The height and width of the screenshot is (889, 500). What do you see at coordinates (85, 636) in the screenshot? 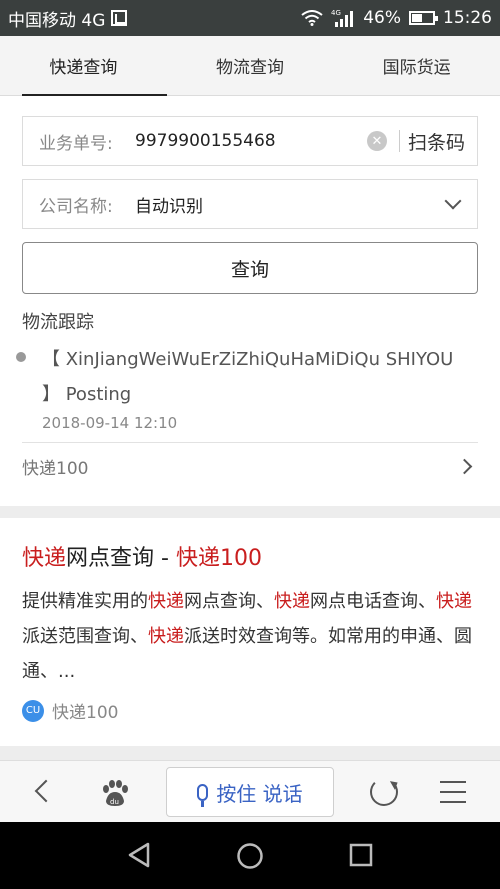
I see `desc-text: 派送范围查询、` at bounding box center [85, 636].